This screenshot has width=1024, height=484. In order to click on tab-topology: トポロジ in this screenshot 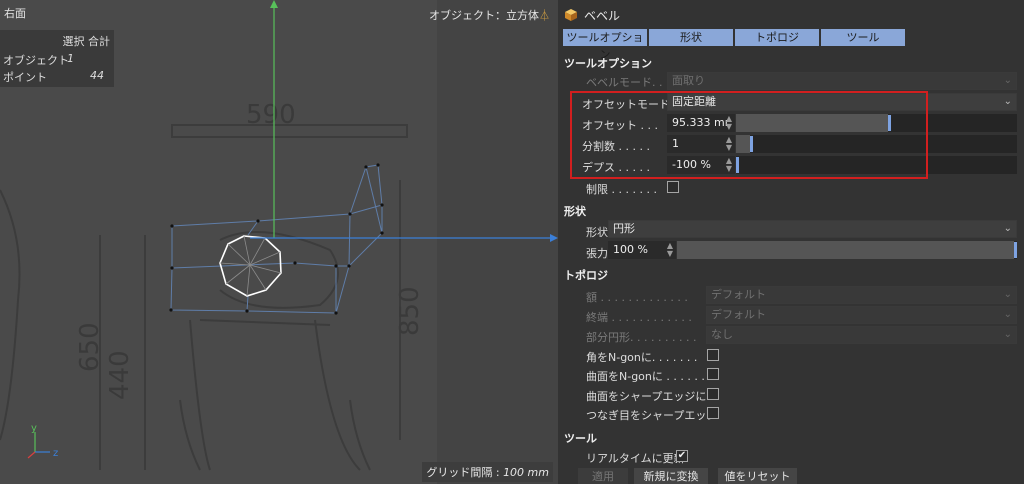, I will do `click(777, 37)`.